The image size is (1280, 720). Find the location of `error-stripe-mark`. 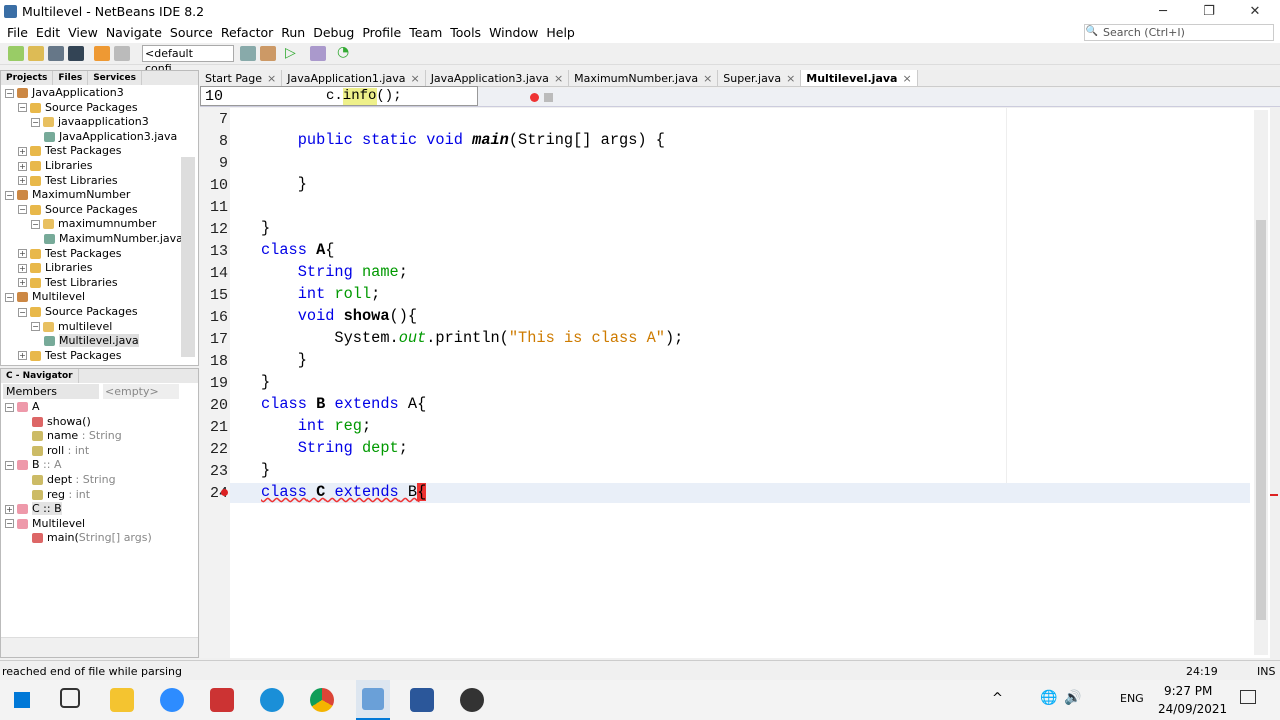

error-stripe-mark is located at coordinates (1274, 495).